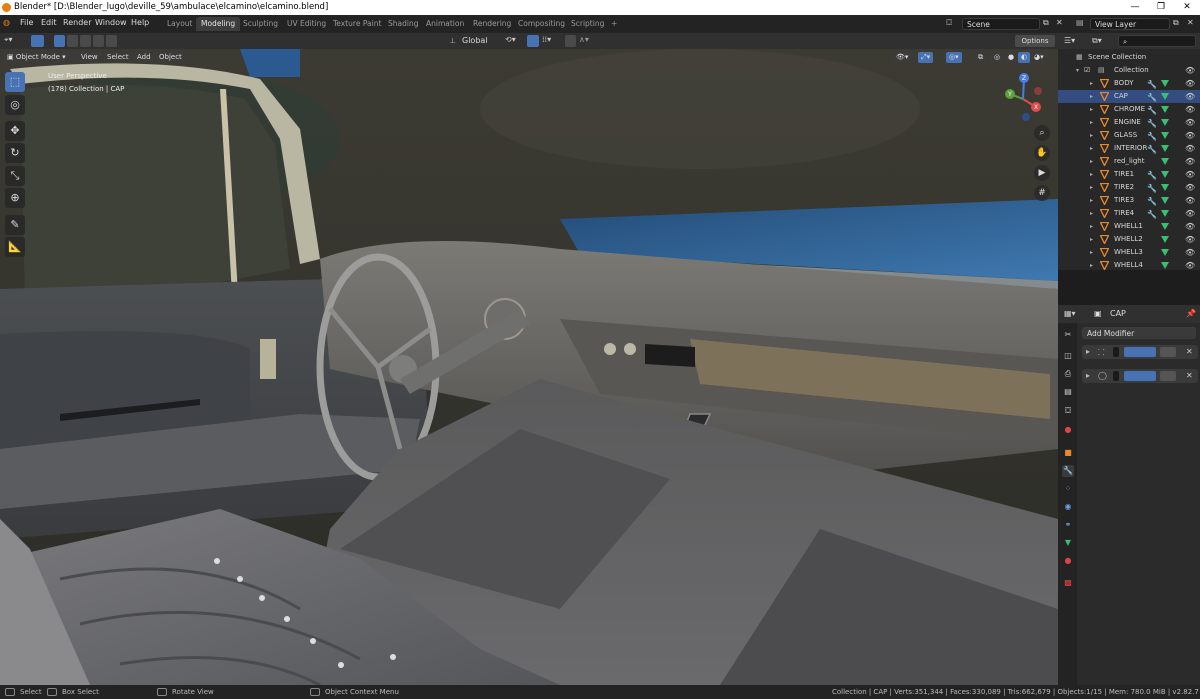 The height and width of the screenshot is (699, 1200). I want to click on scene-tab-icon: ⛋, so click(1068, 411).